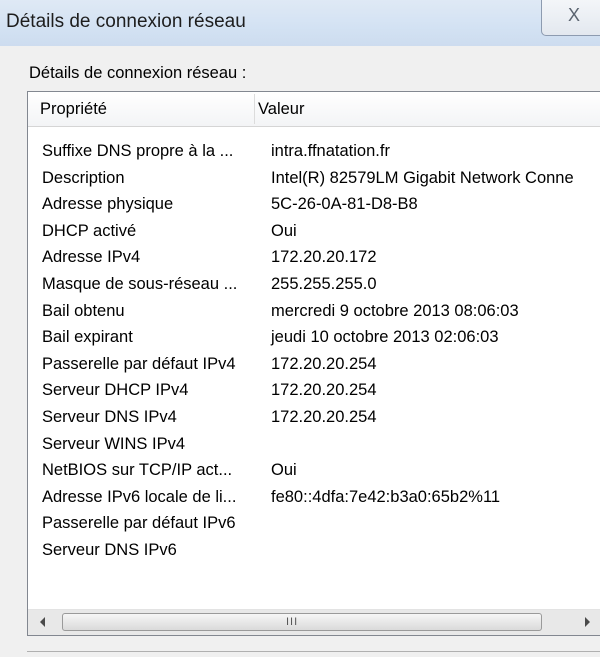 This screenshot has height=657, width=600. What do you see at coordinates (139, 363) in the screenshot?
I see `property-cell: Passerelle par défaut IPv4` at bounding box center [139, 363].